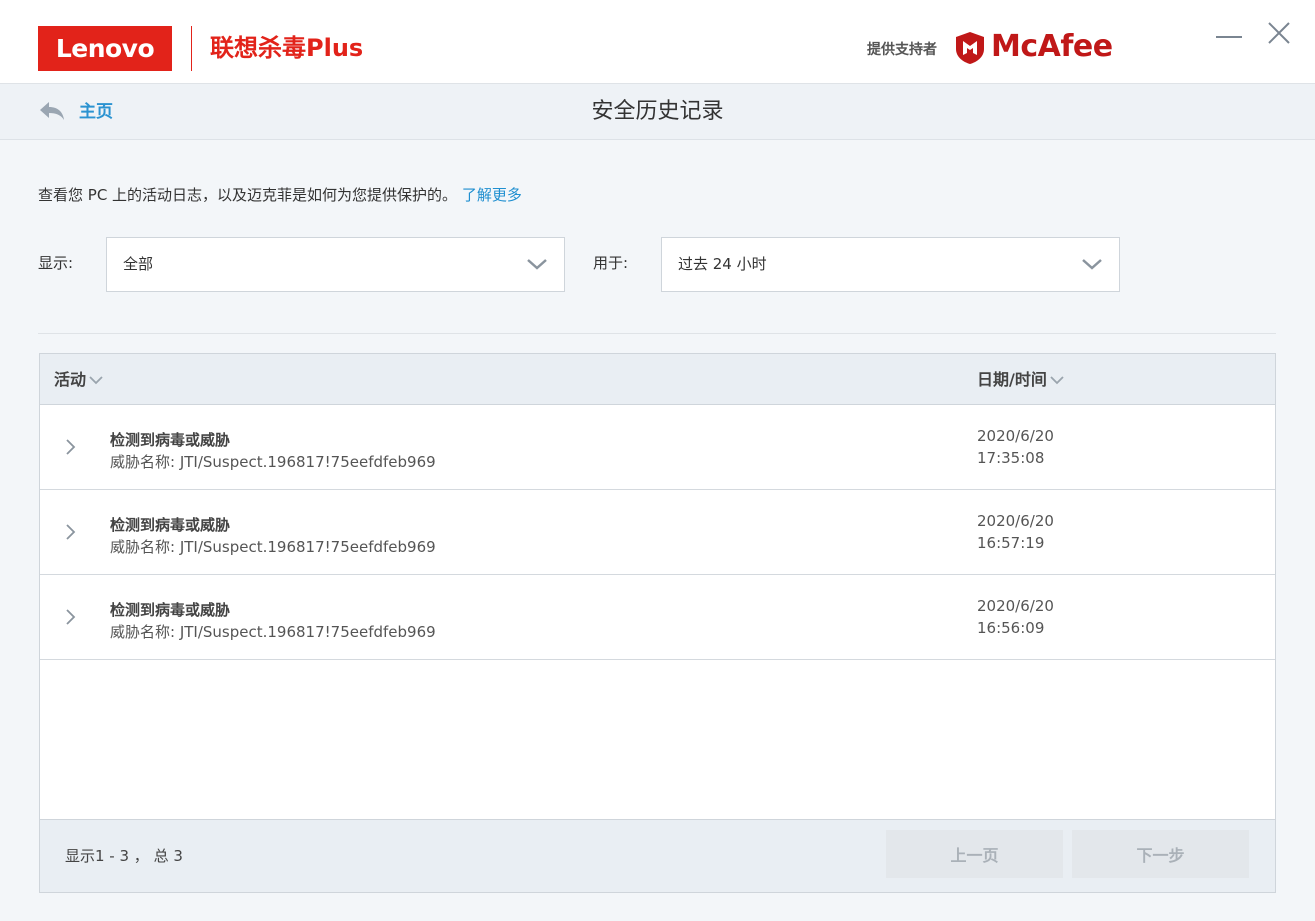  I want to click on powered-by-label: 提供支持者, so click(902, 50).